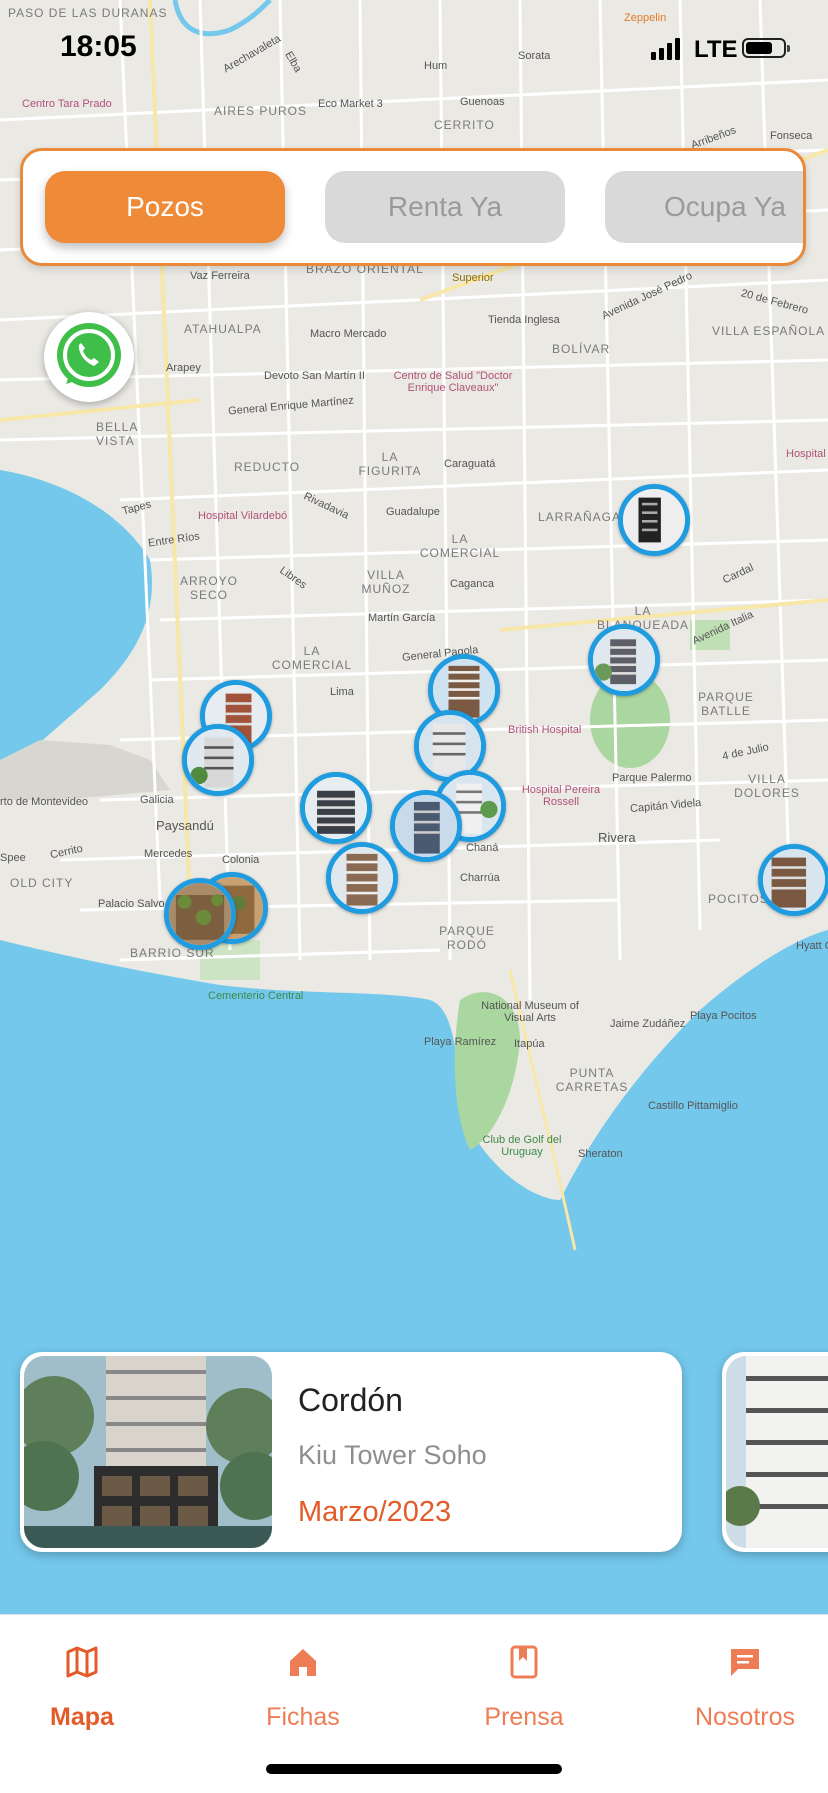 The width and height of the screenshot is (828, 1793). What do you see at coordinates (261, 111) in the screenshot?
I see `map-label: AIRES PUROS` at bounding box center [261, 111].